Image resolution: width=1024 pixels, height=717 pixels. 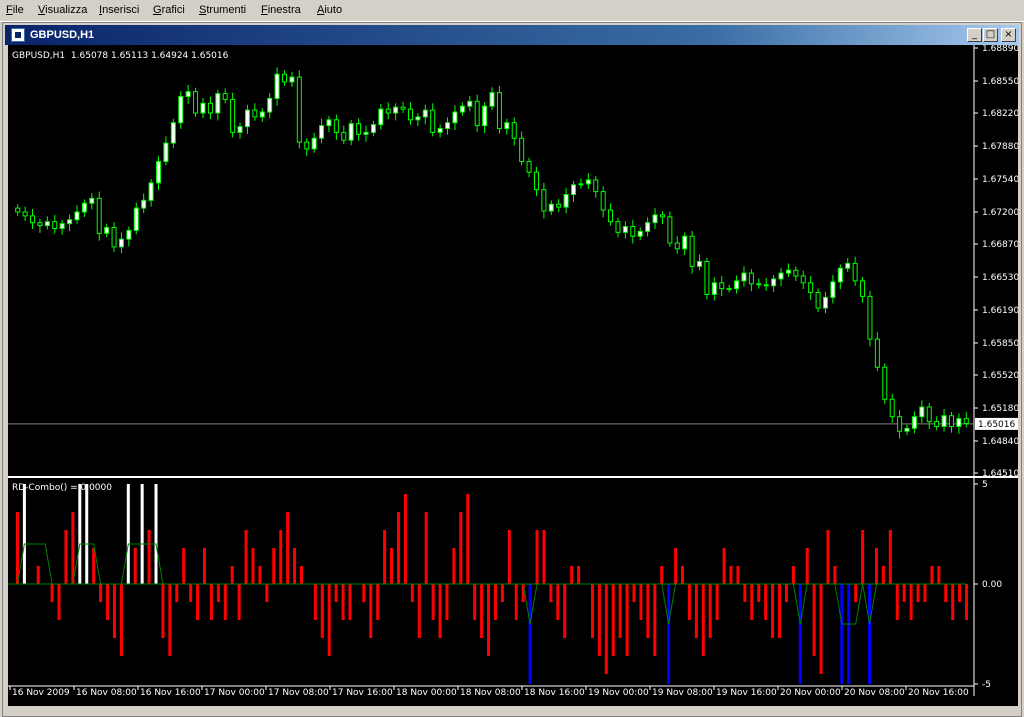 What do you see at coordinates (119, 10) in the screenshot?
I see `menu-inserisci: Inserisci` at bounding box center [119, 10].